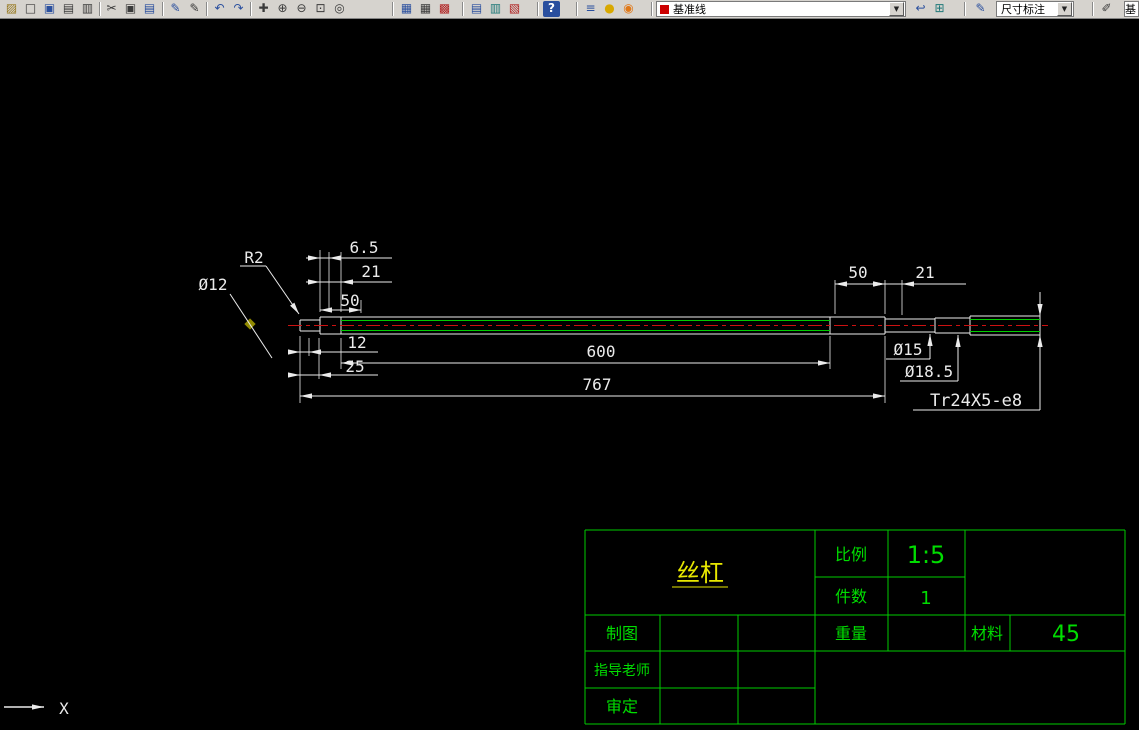 The image size is (1139, 730). Describe the element at coordinates (851, 633) in the screenshot. I see `weight-label: 重量` at that location.